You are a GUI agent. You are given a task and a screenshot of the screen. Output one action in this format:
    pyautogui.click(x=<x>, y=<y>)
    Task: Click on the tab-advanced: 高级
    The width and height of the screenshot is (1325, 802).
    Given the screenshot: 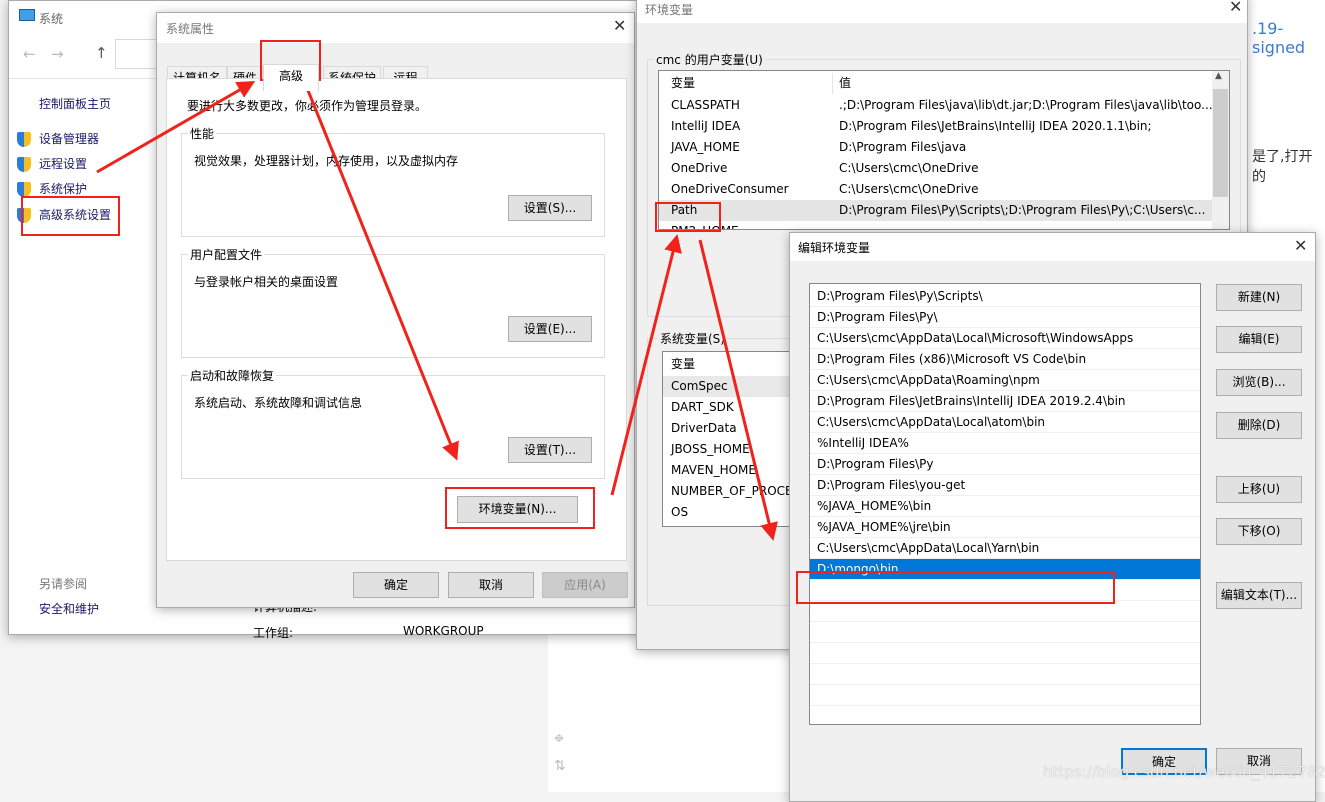 What is the action you would take?
    pyautogui.click(x=291, y=77)
    